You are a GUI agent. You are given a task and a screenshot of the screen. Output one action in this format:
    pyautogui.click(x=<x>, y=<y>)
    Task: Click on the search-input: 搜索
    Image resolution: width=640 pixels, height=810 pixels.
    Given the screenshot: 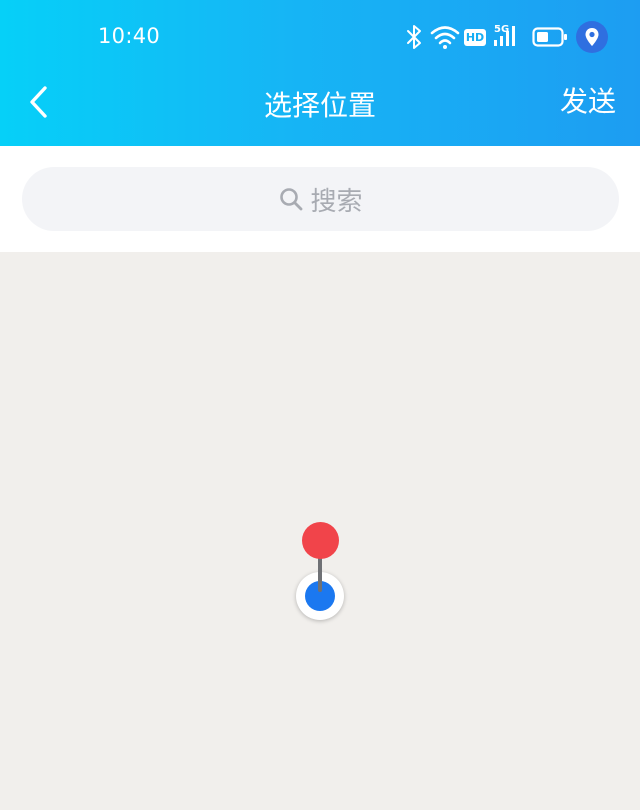 What is the action you would take?
    pyautogui.click(x=320, y=199)
    